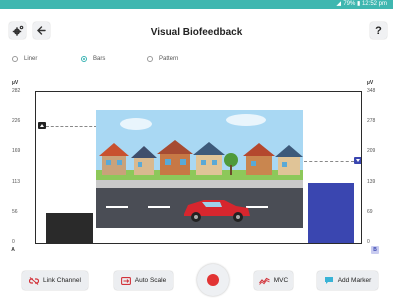 The image size is (393, 300). What do you see at coordinates (150, 59) in the screenshot?
I see `radio-pattern` at bounding box center [150, 59].